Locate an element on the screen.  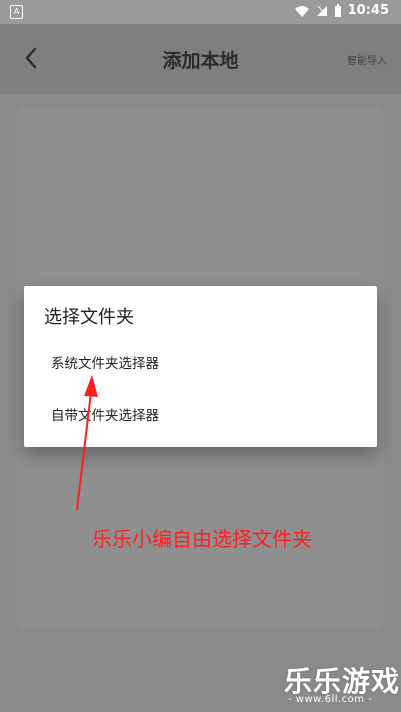
builtin-folder-picker-option: 自带文件夹选择器 is located at coordinates (105, 414).